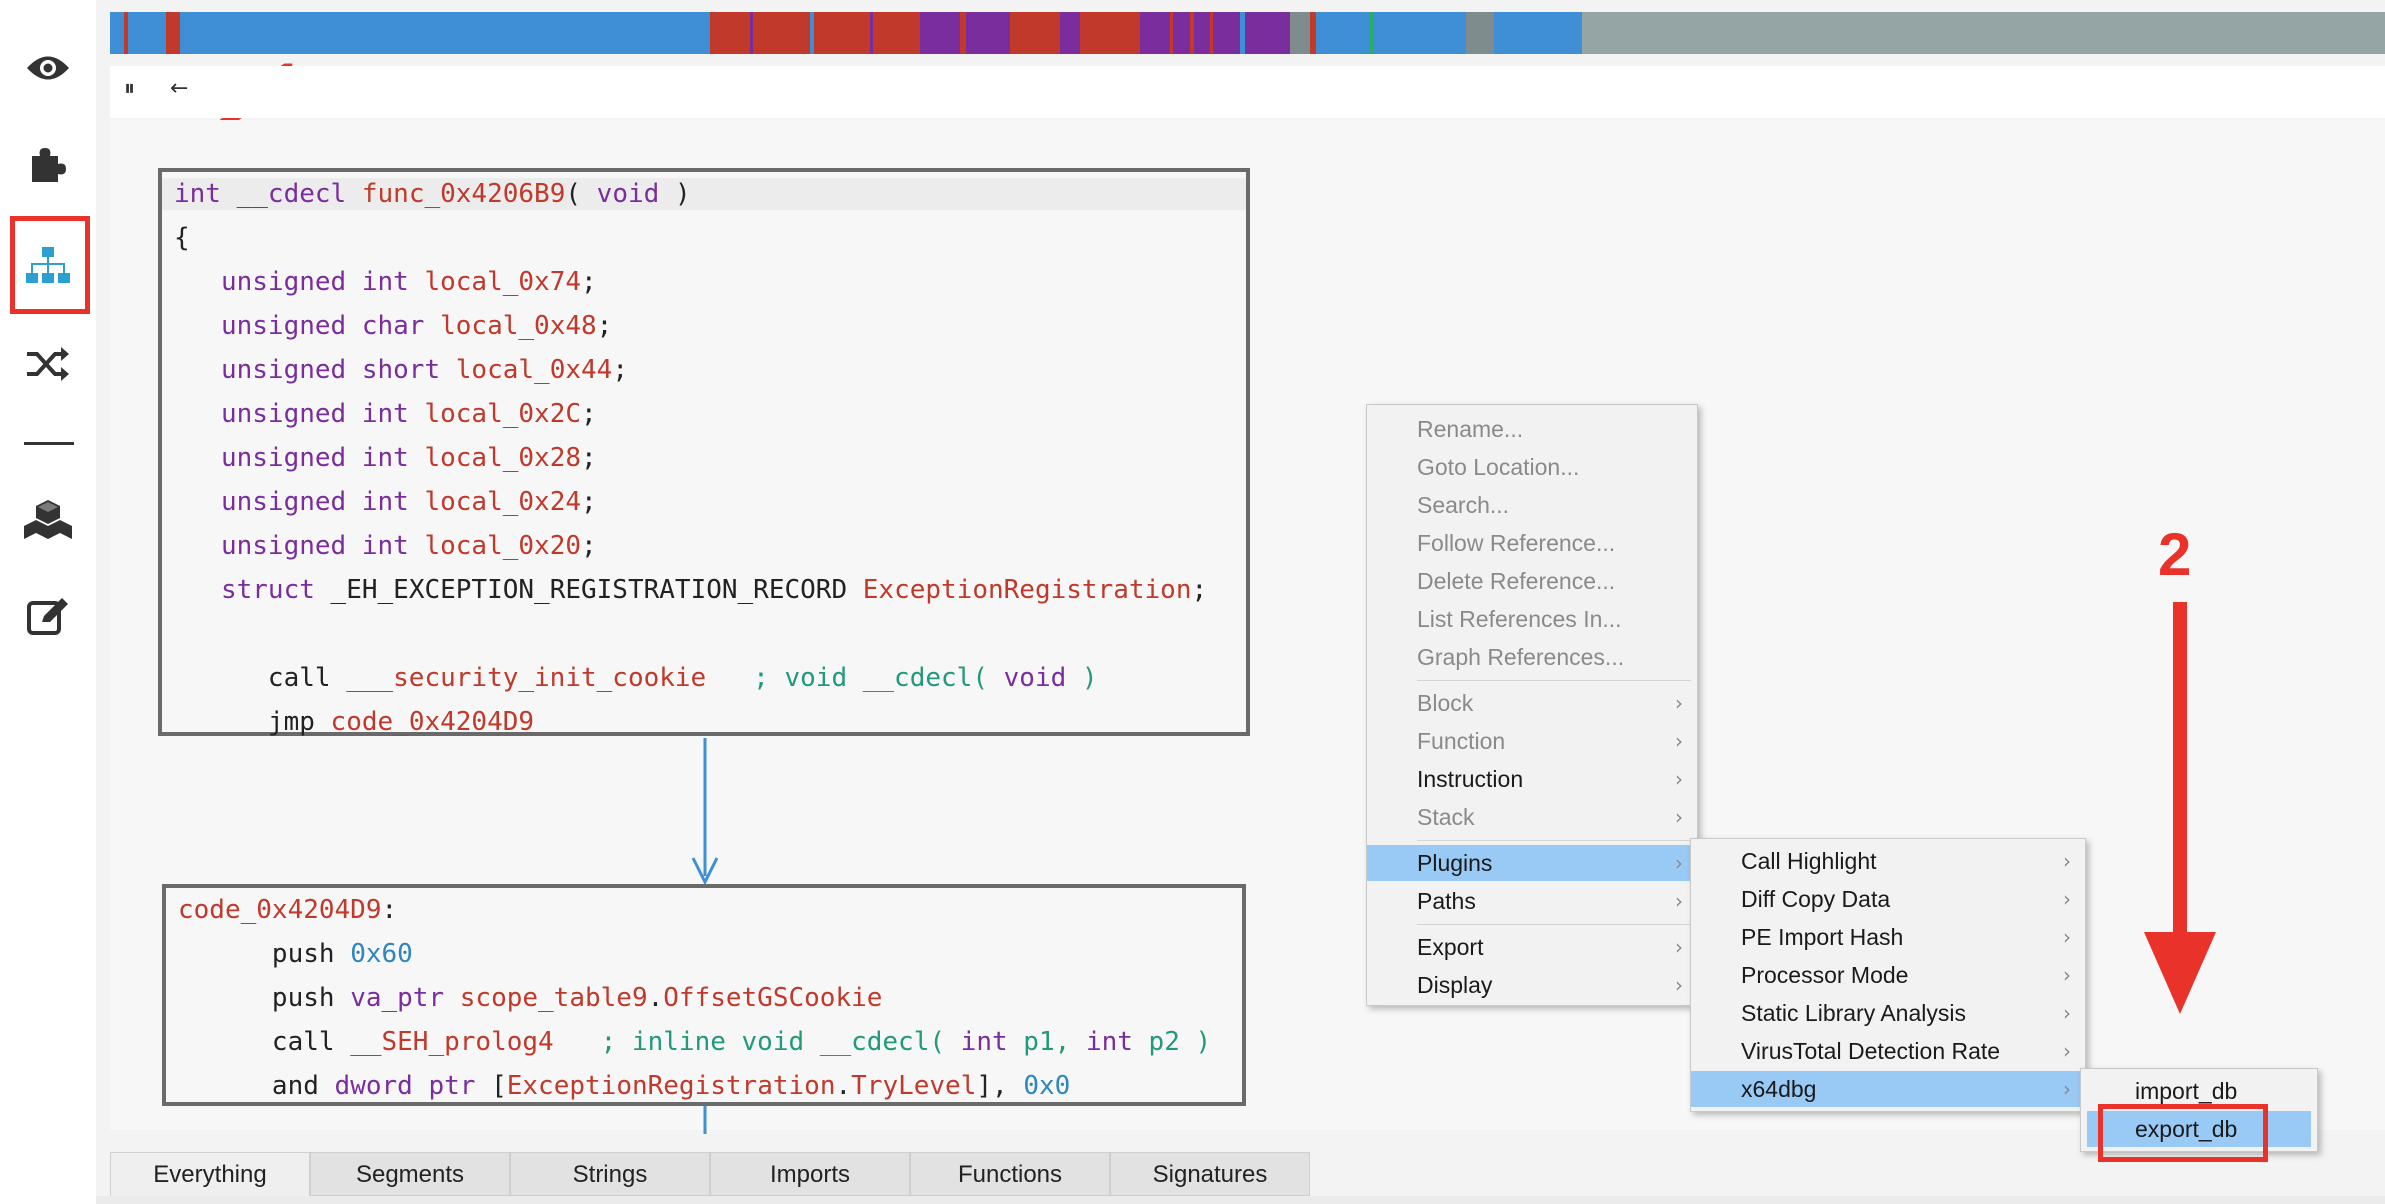 This screenshot has height=1204, width=2385. What do you see at coordinates (502, 414) in the screenshot?
I see `code-token: local_0x2C` at bounding box center [502, 414].